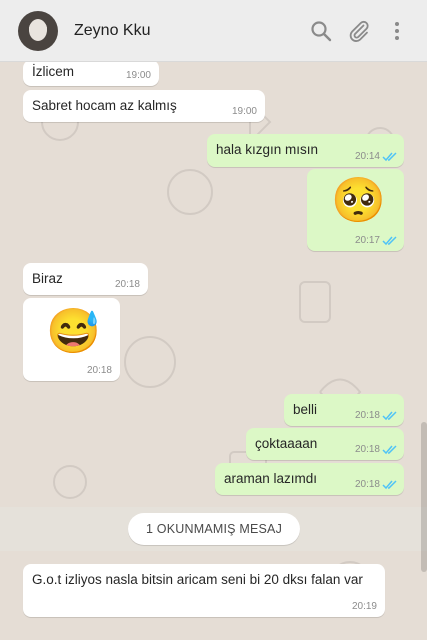  I want to click on sweat-smile-emoji: 😅, so click(73, 331).